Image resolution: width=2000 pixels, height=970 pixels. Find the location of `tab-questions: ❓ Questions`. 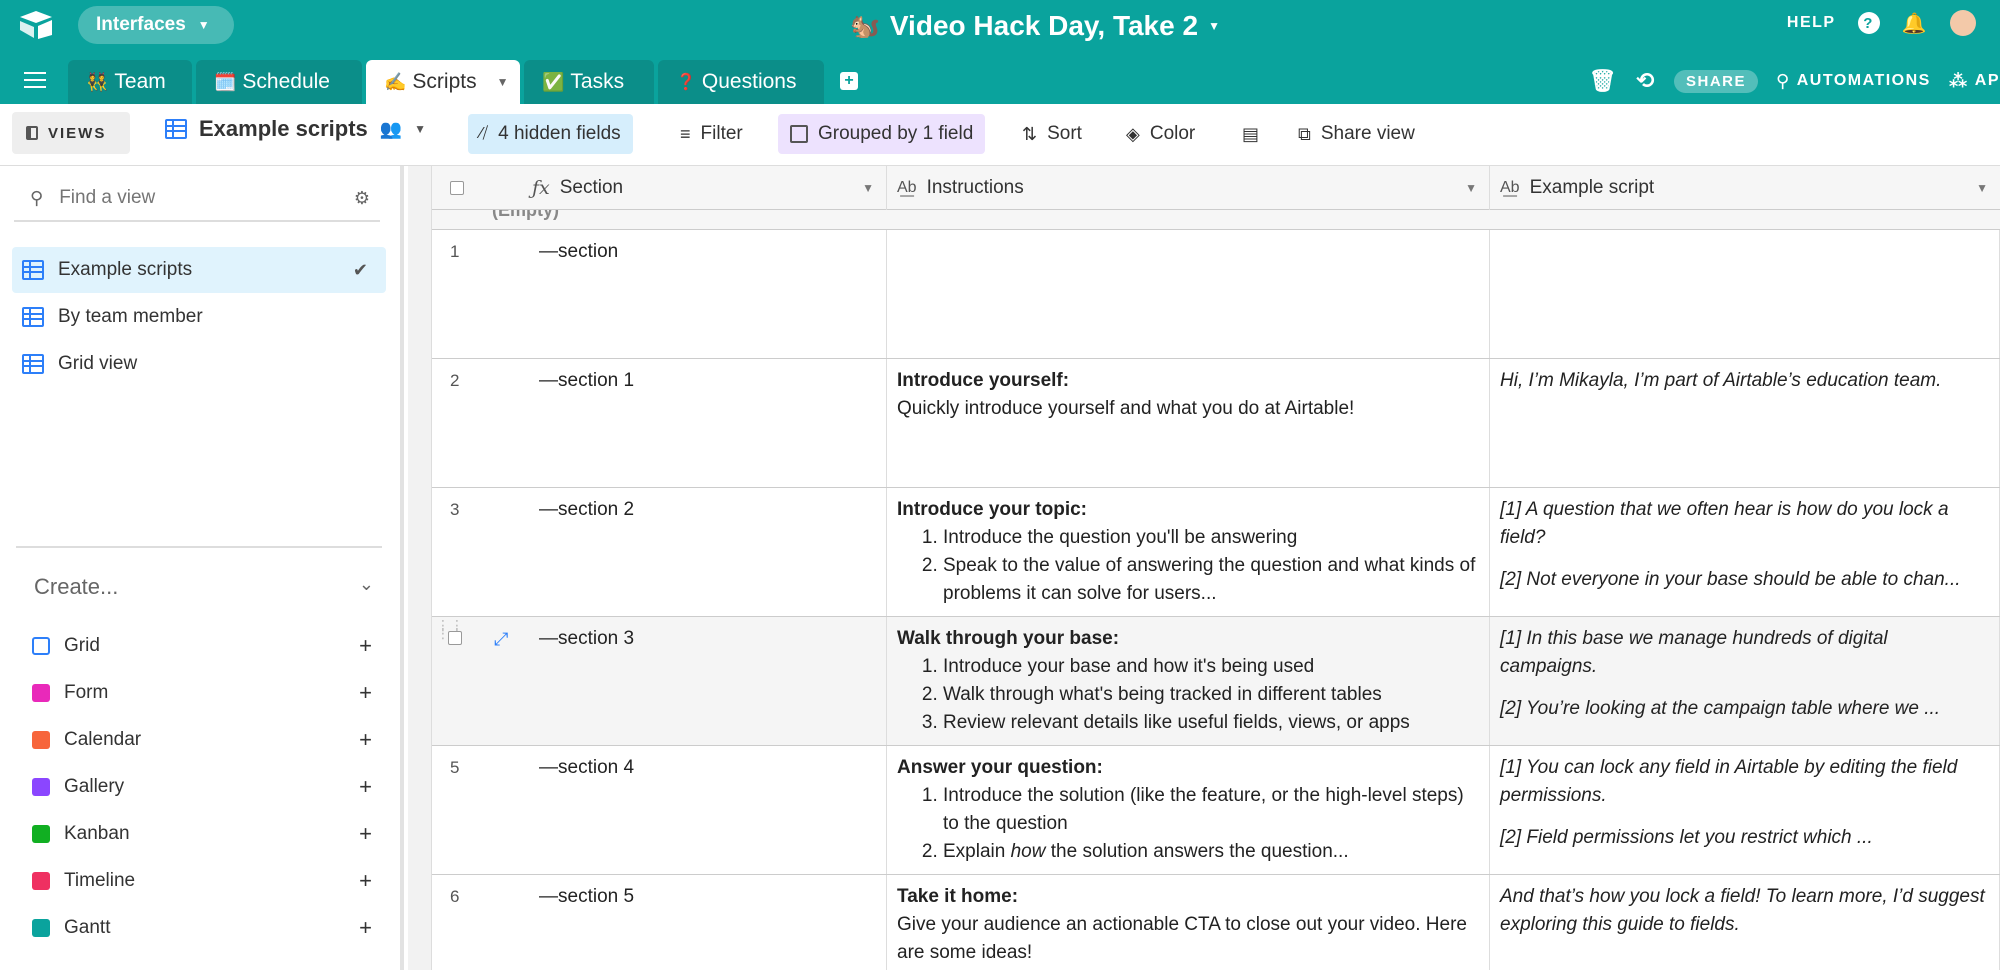

tab-questions: ❓ Questions is located at coordinates (741, 82).